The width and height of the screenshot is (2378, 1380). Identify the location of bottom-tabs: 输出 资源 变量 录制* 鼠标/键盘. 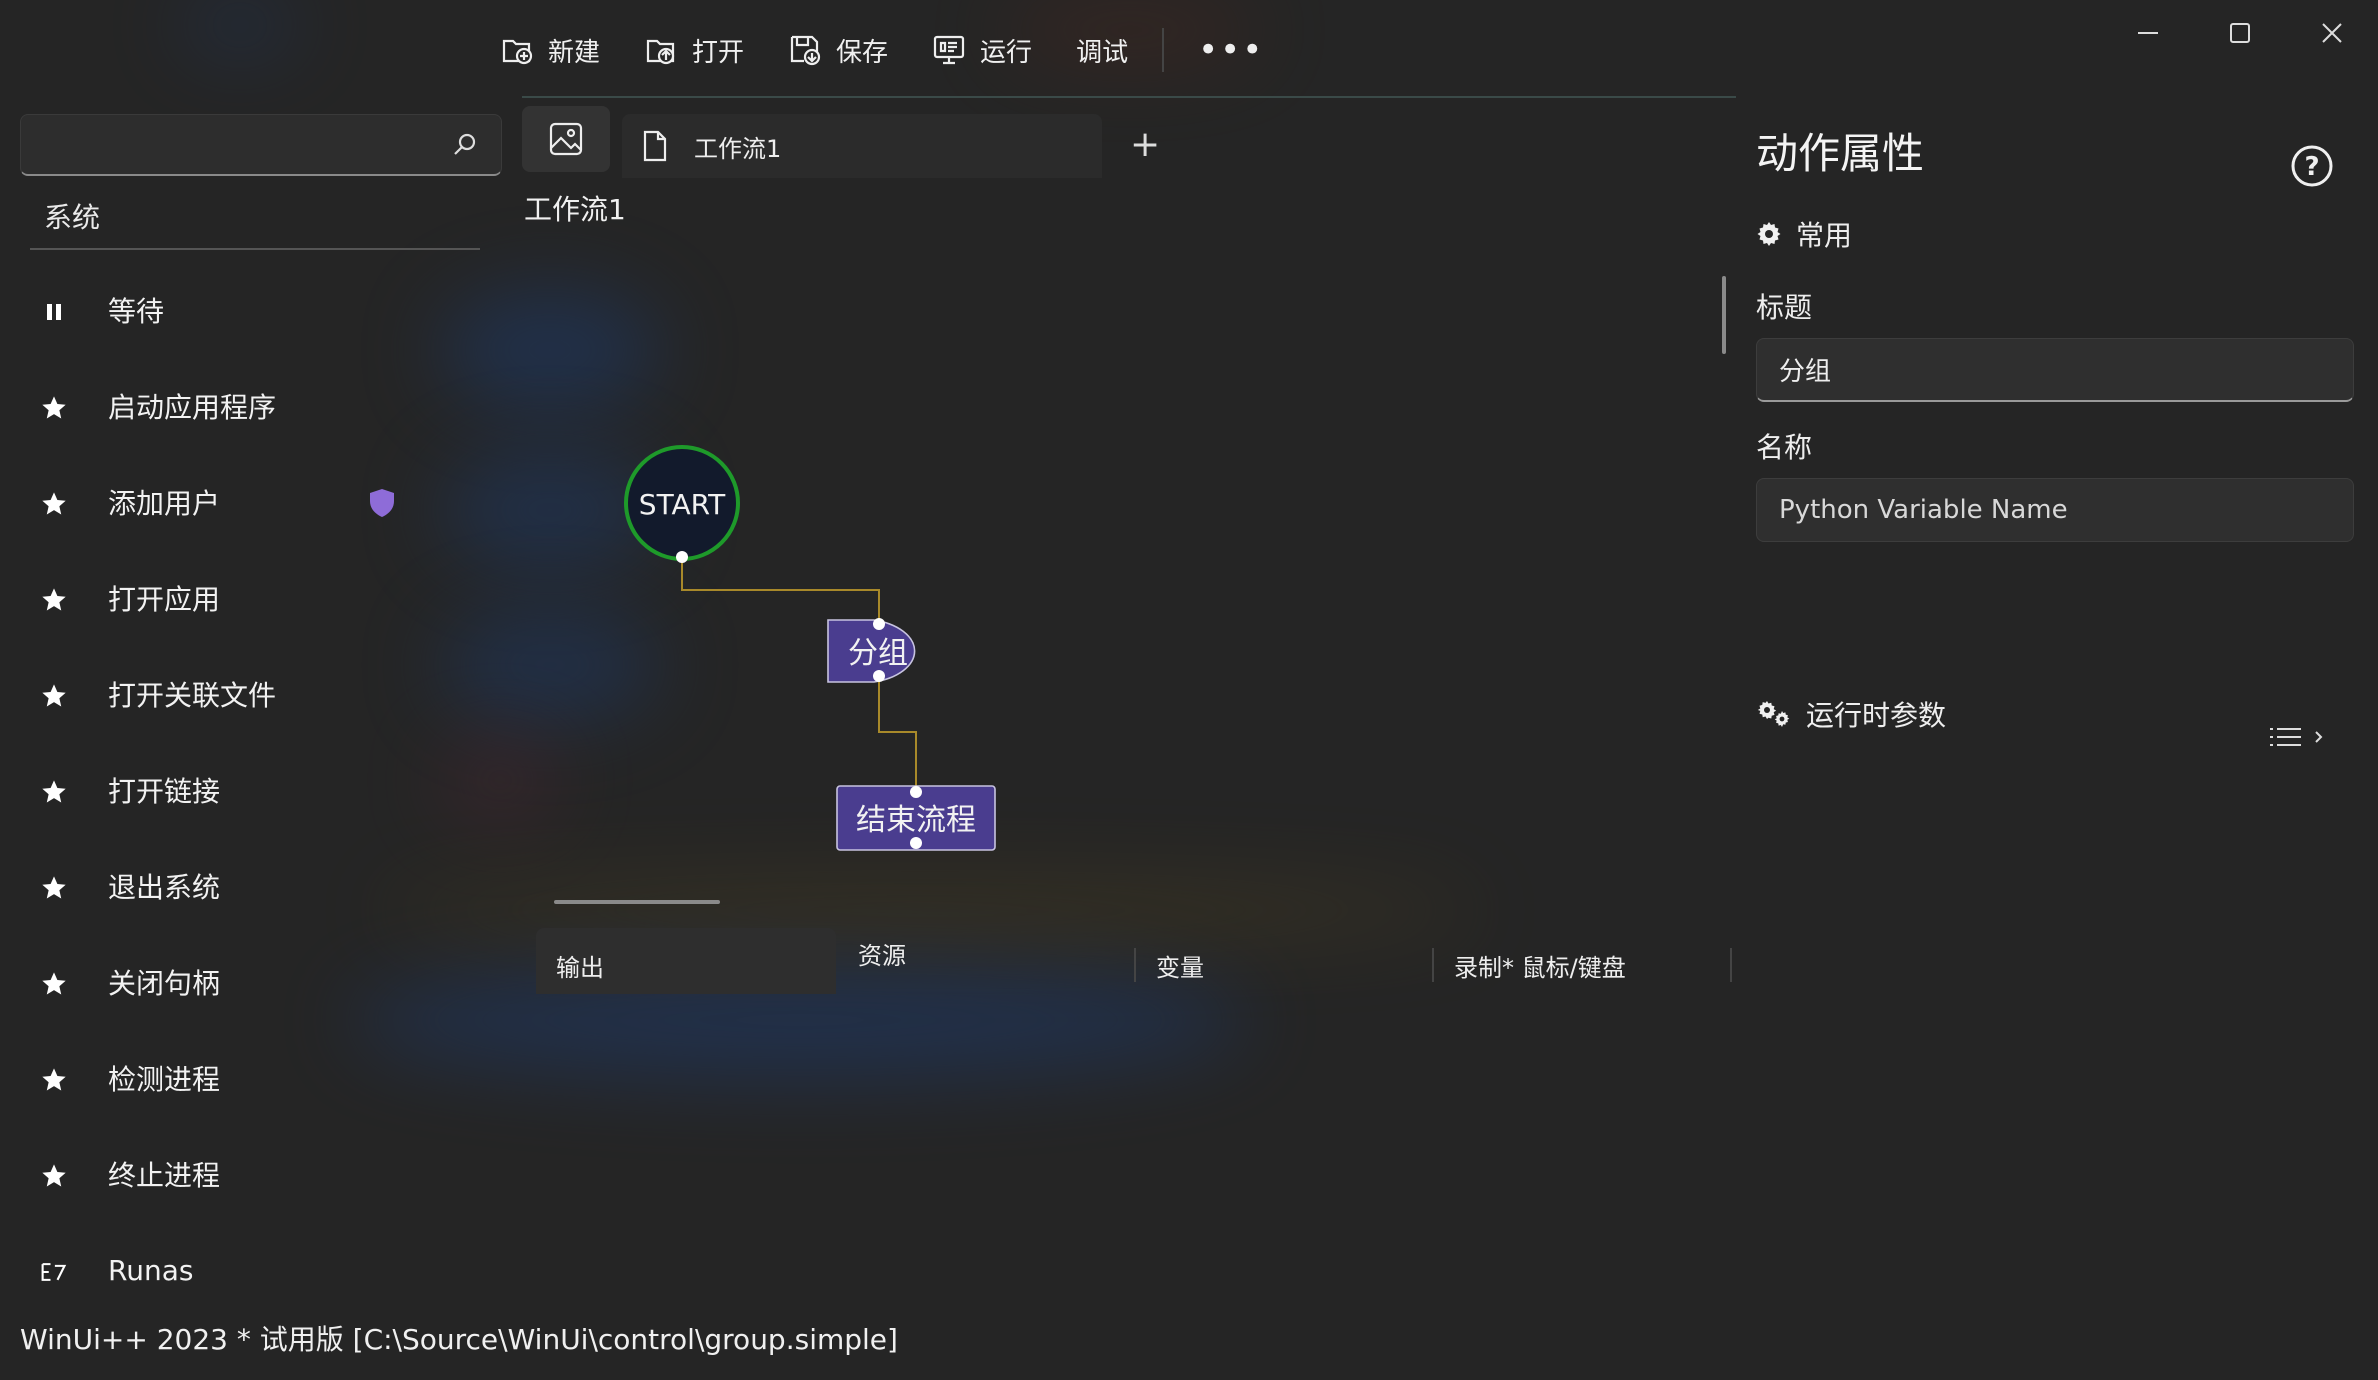
(1136, 962).